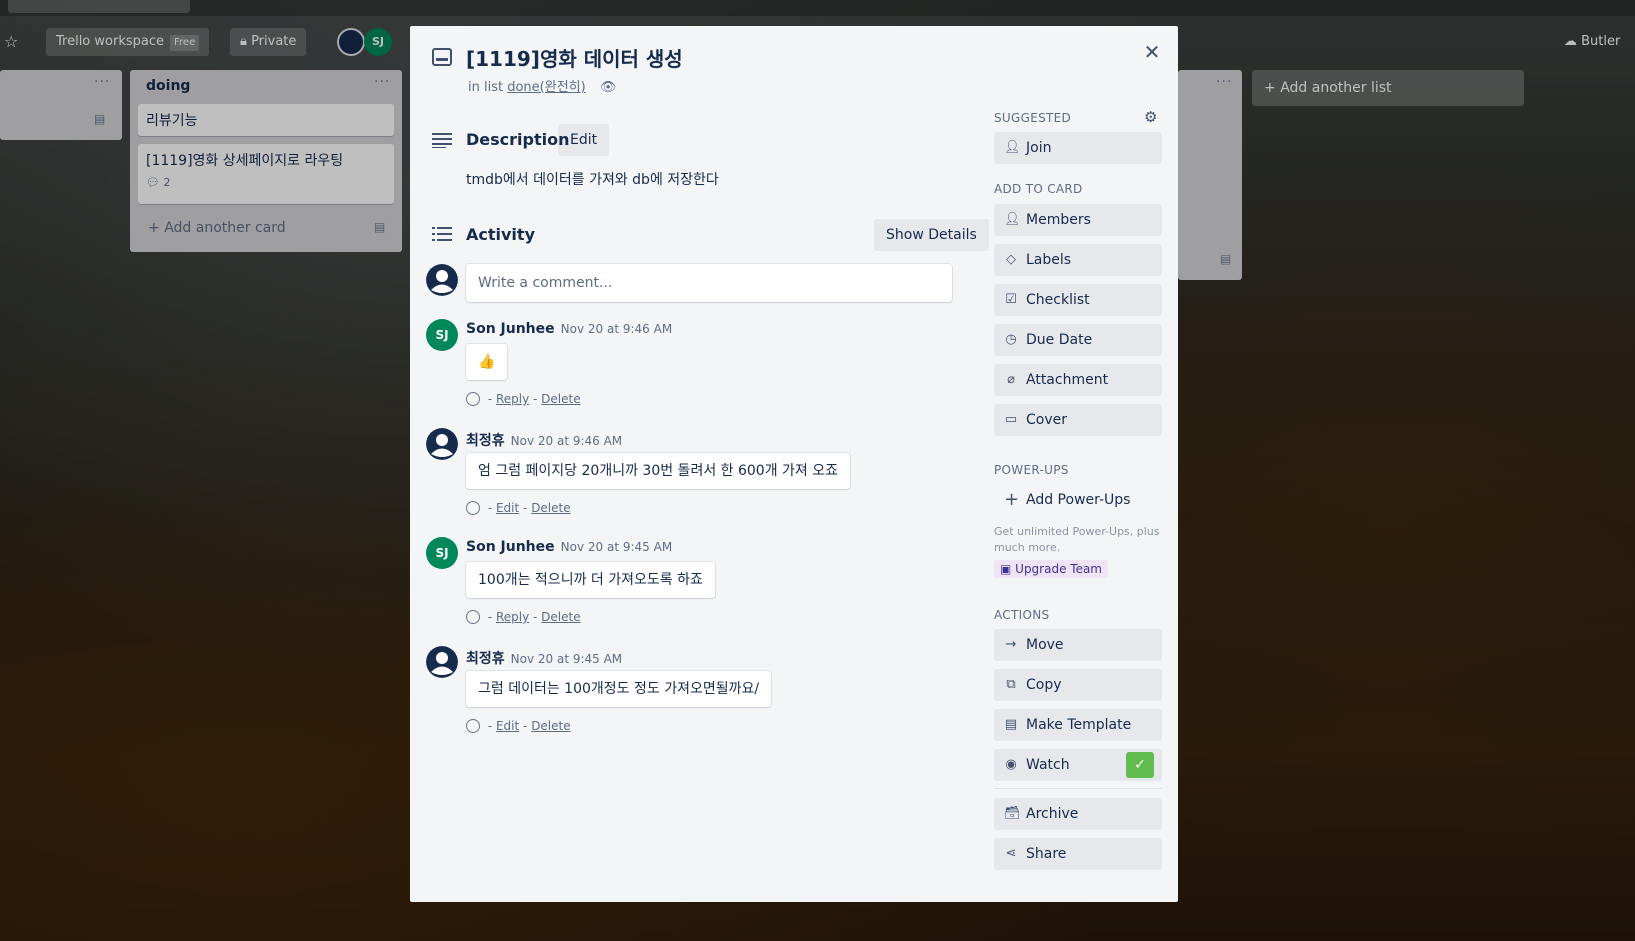  I want to click on add-powerups-button: + Add Power-Ups, so click(1078, 500).